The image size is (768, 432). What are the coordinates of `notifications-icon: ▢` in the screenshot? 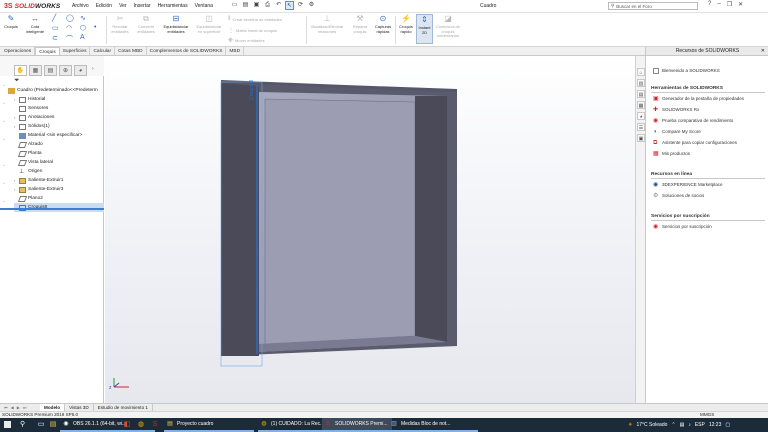 It's located at (727, 425).